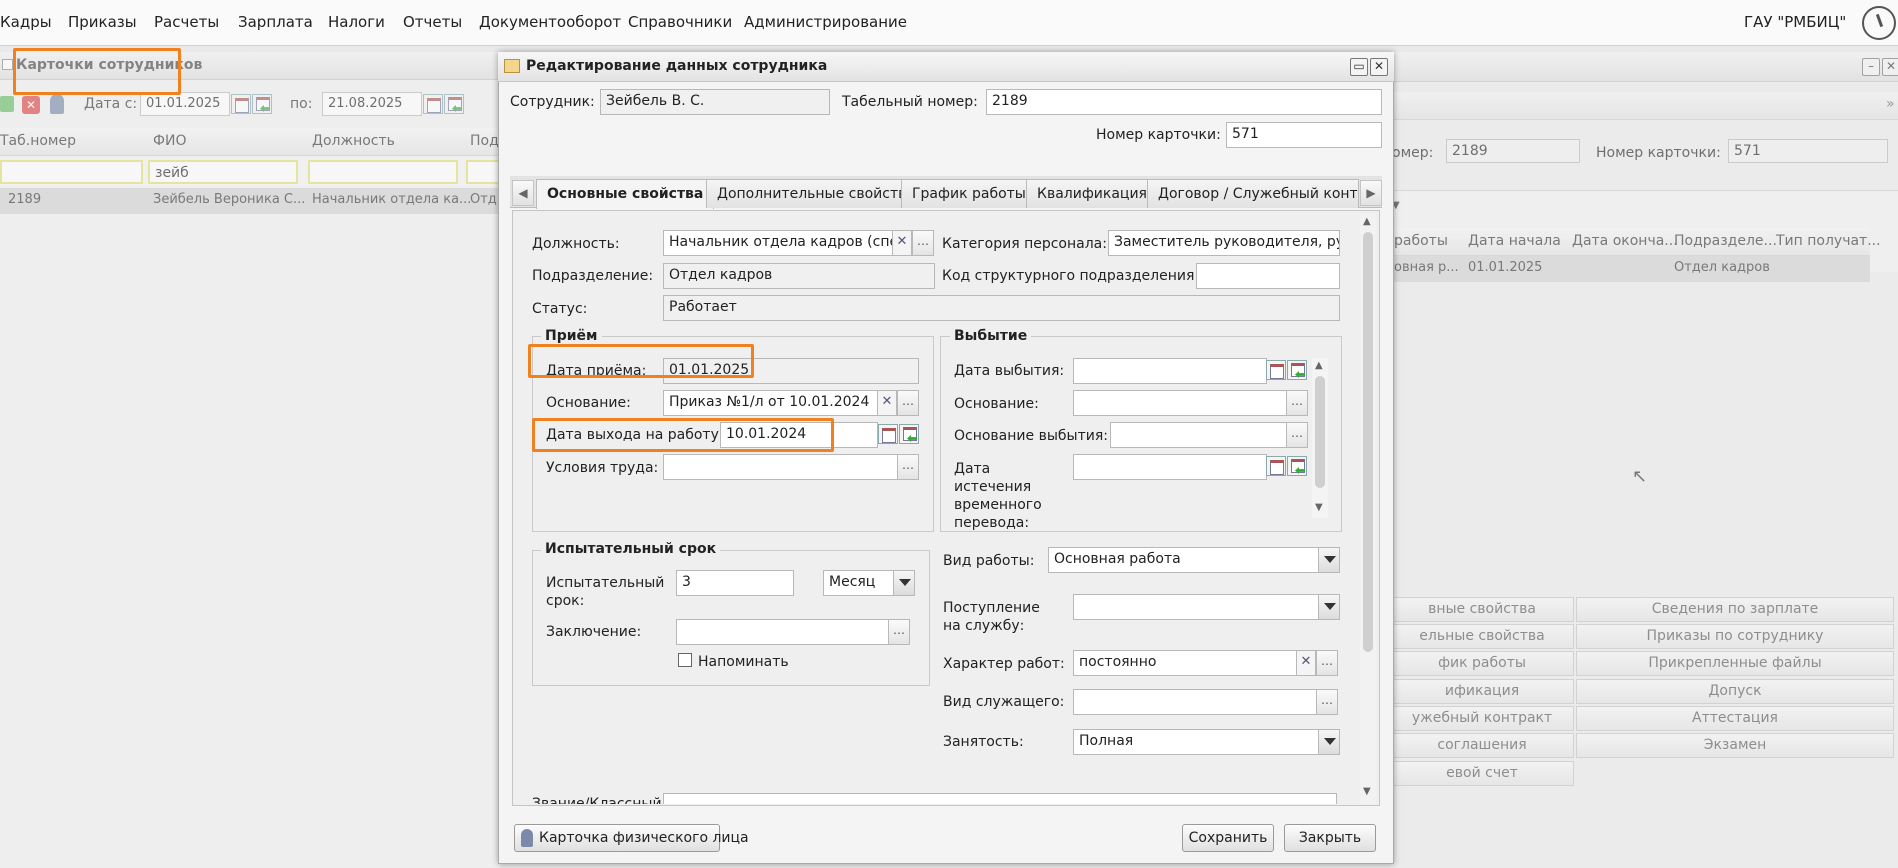 The image size is (1898, 868). What do you see at coordinates (1482, 609) in the screenshot?
I see `panel-button: вные свойства` at bounding box center [1482, 609].